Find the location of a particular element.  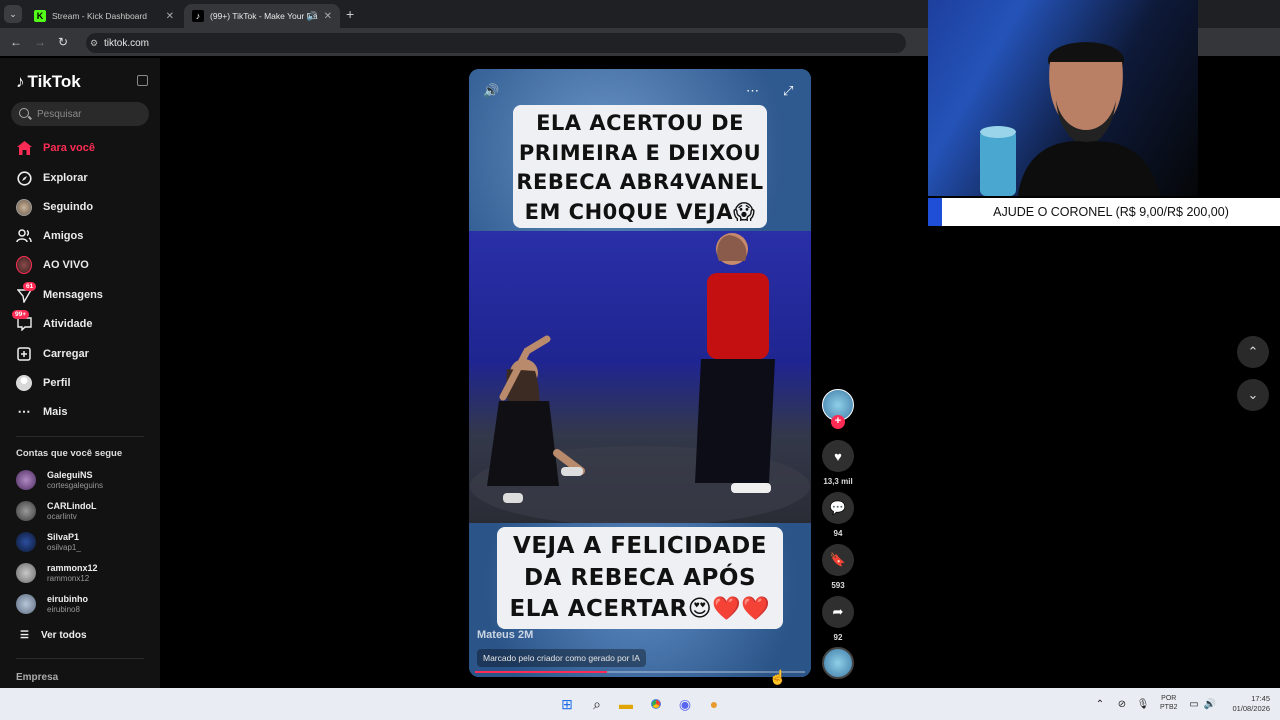

browser-tab-kick: K Stream - Kick Dashboard ✕ is located at coordinates (104, 16).